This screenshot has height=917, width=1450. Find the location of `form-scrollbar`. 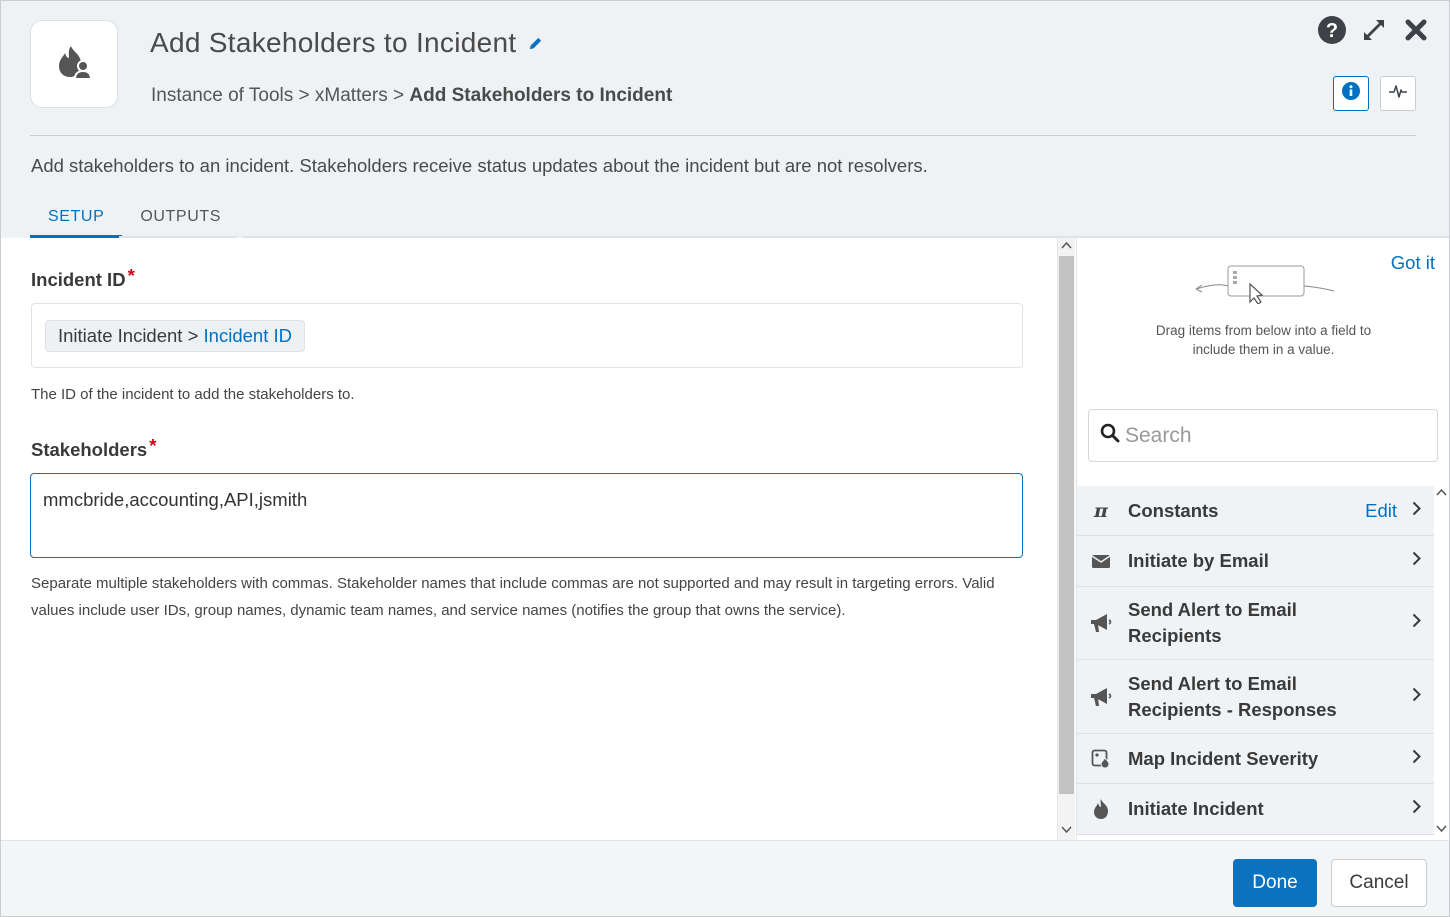

form-scrollbar is located at coordinates (1066, 539).